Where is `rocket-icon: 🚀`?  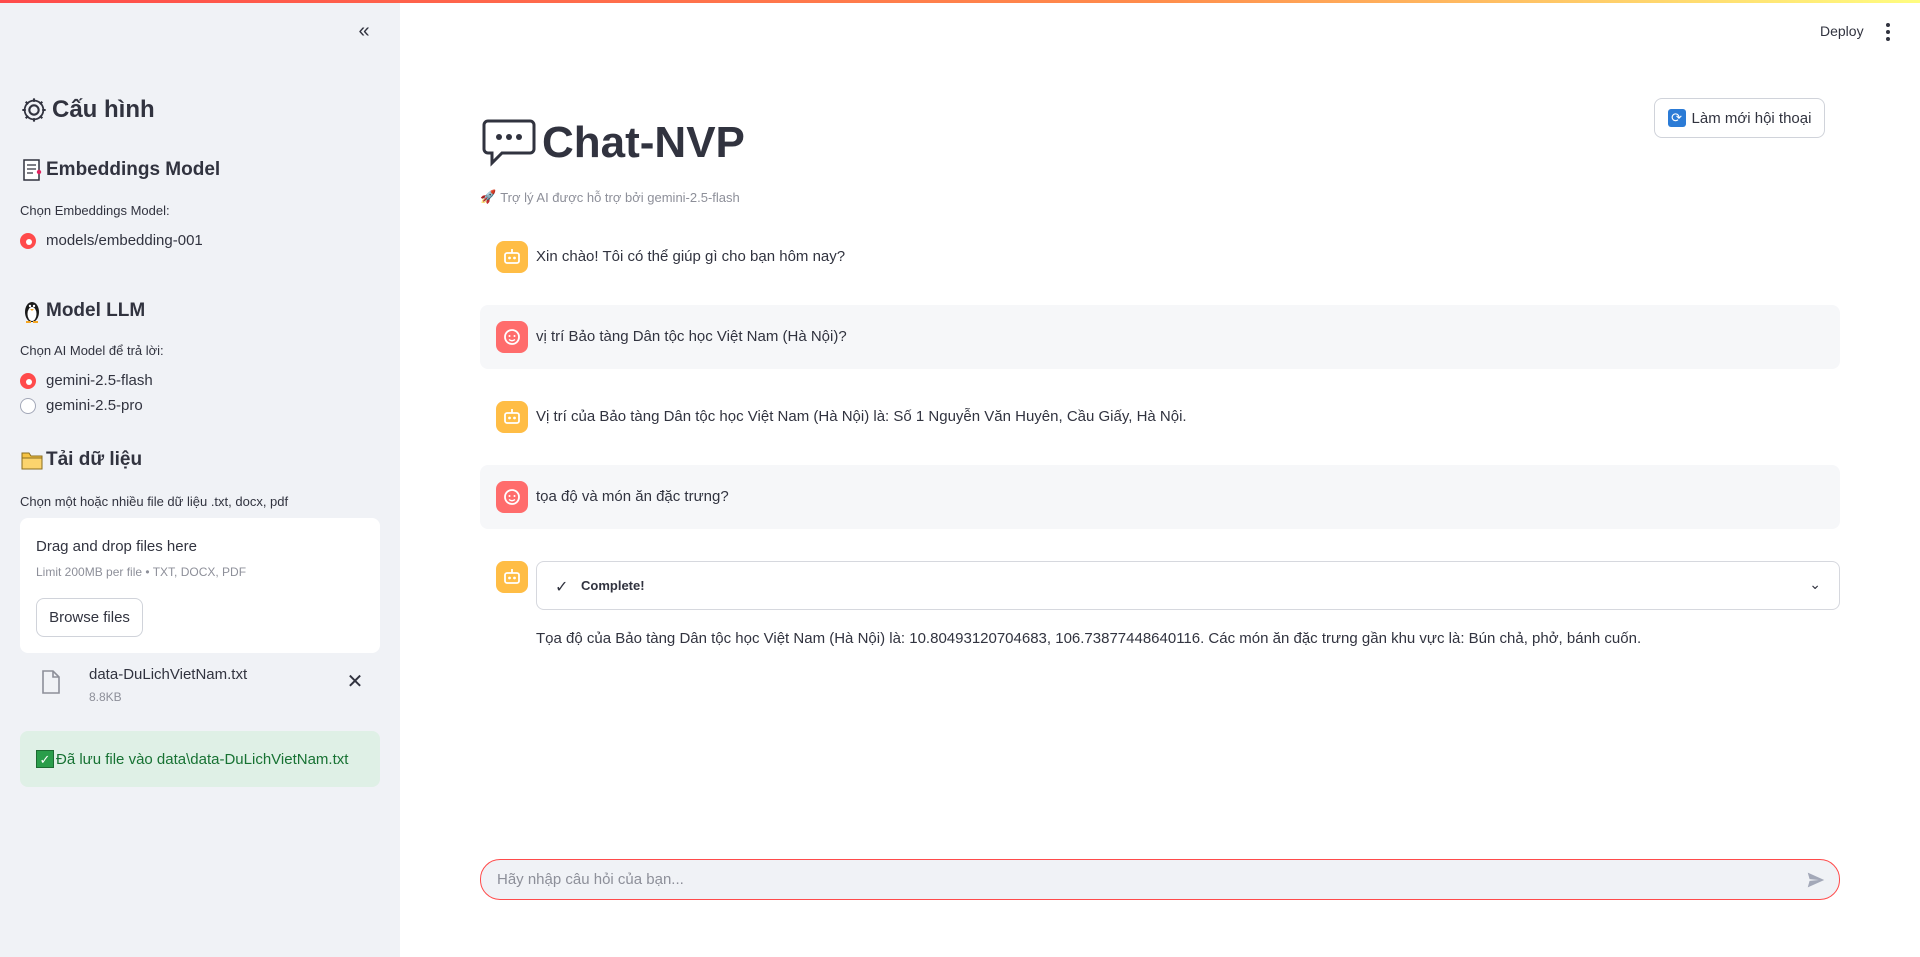 rocket-icon: 🚀 is located at coordinates (488, 196).